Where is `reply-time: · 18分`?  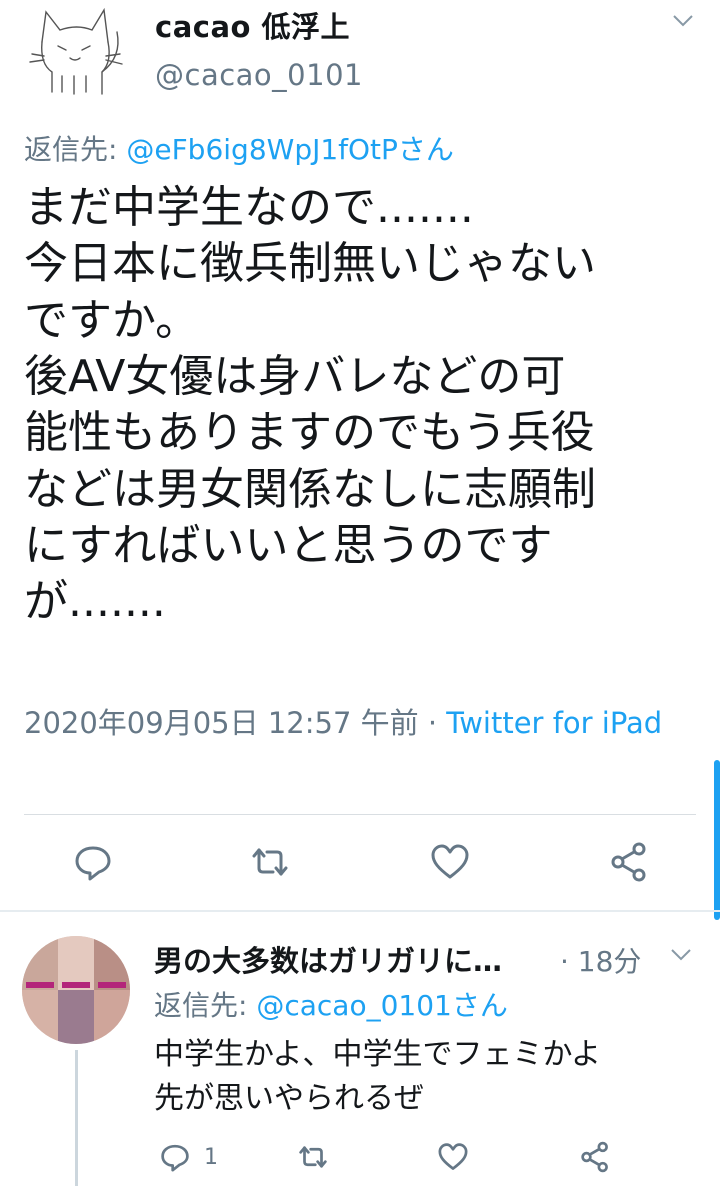 reply-time: · 18分 is located at coordinates (601, 961).